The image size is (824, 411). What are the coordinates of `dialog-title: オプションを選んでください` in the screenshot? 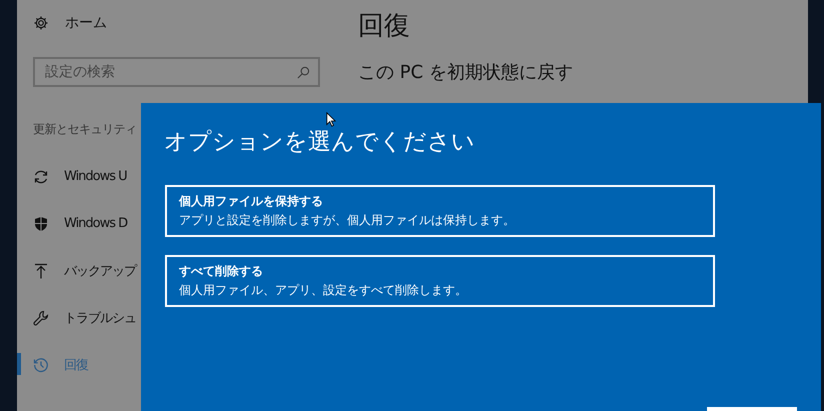 It's located at (319, 142).